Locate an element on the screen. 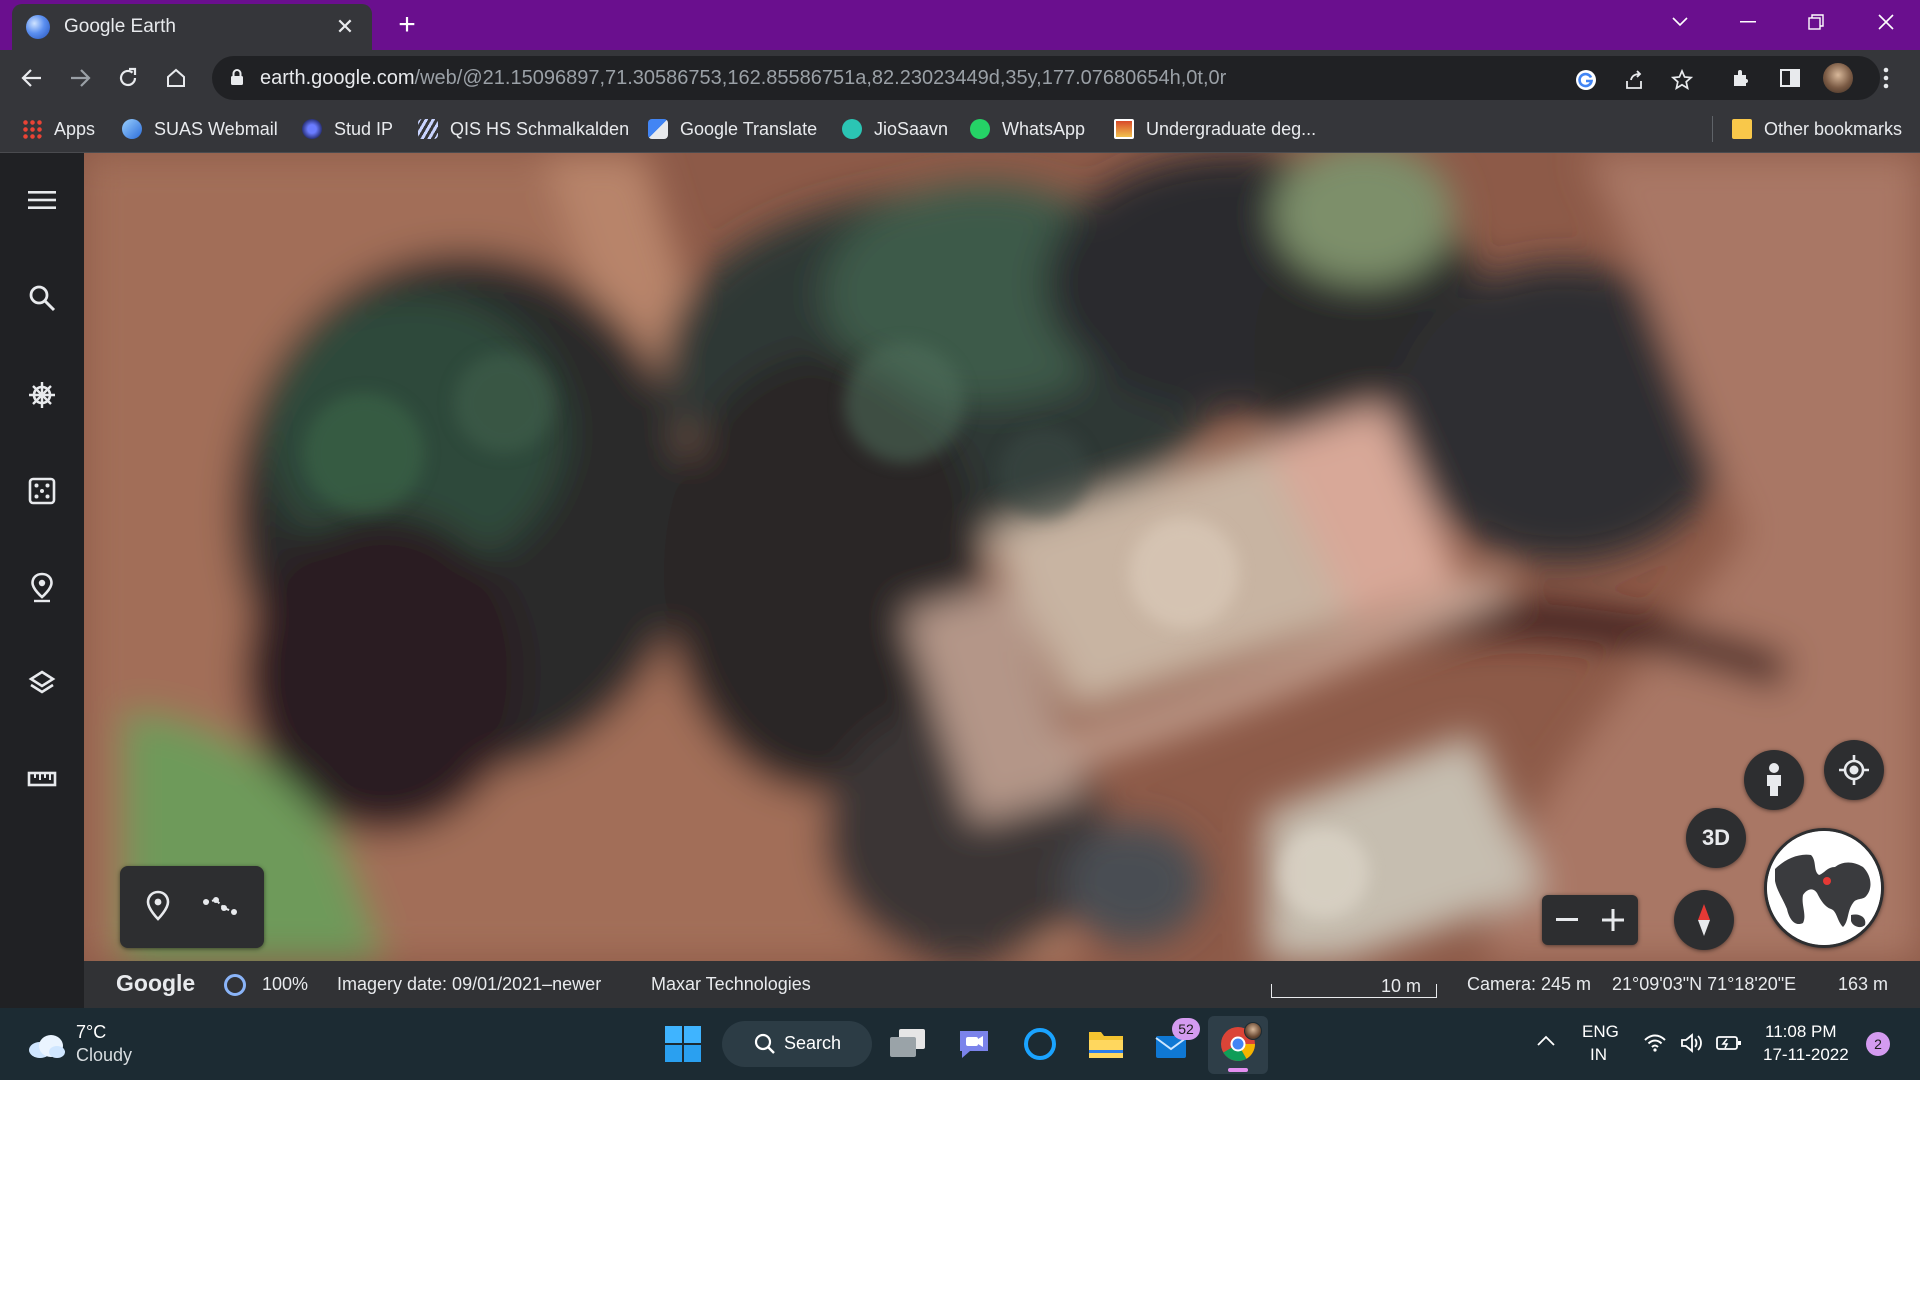 Image resolution: width=1920 pixels, height=1293 pixels. whatsapp-icon is located at coordinates (980, 129).